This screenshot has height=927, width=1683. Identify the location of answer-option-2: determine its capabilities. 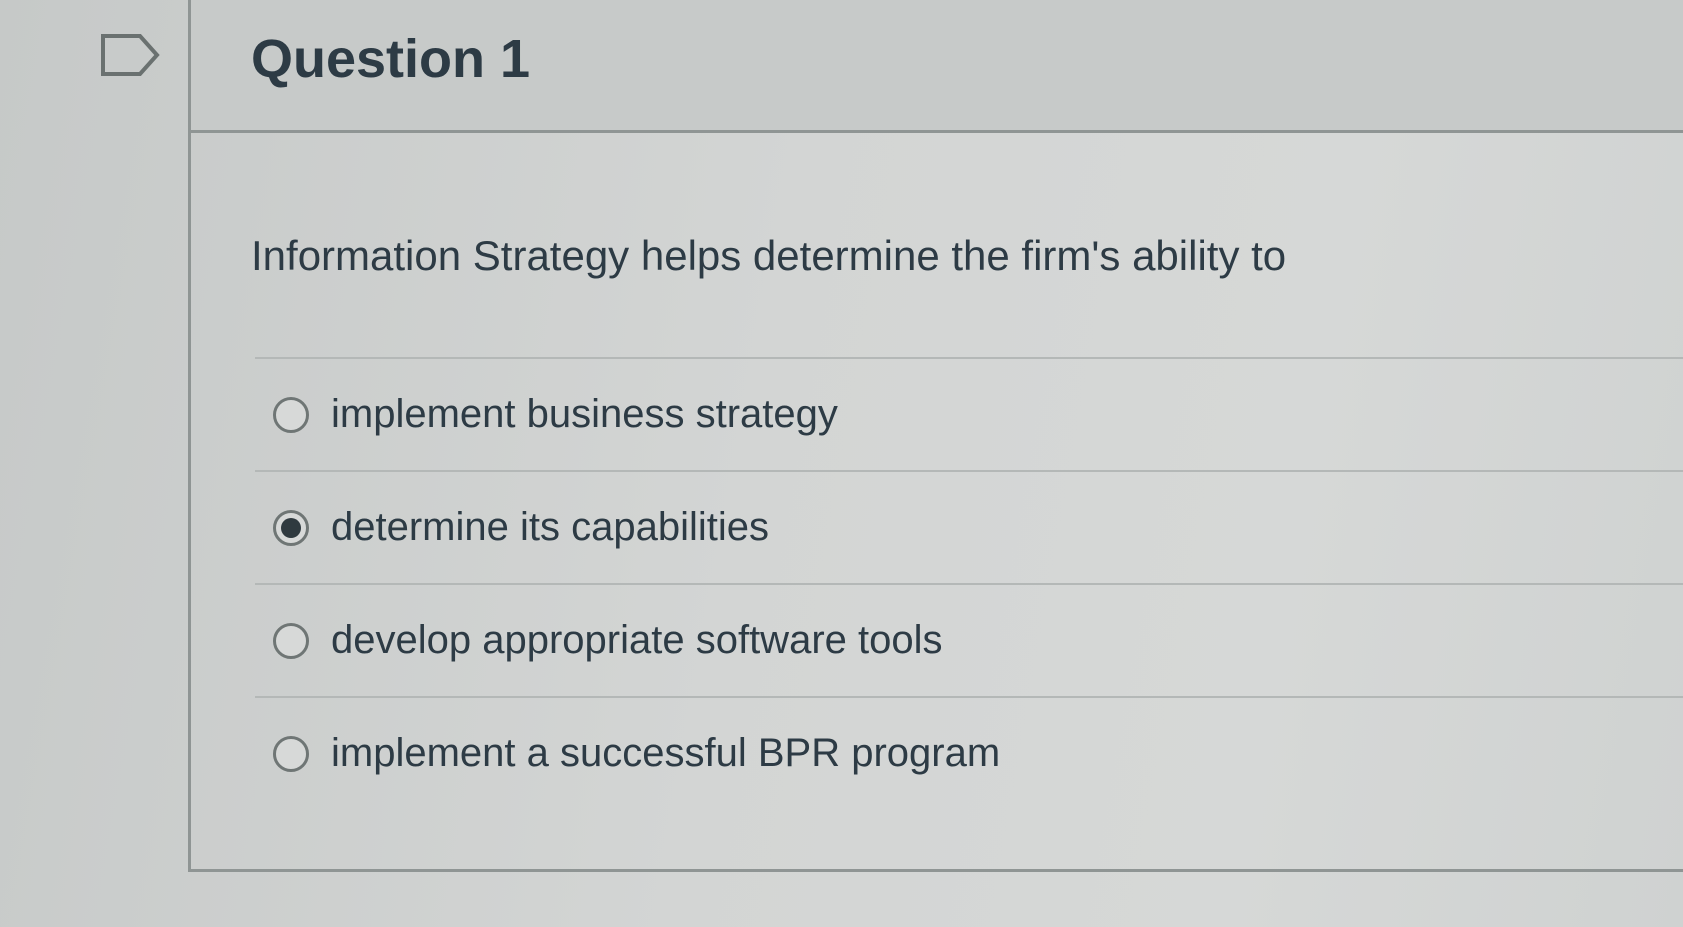
(969, 526).